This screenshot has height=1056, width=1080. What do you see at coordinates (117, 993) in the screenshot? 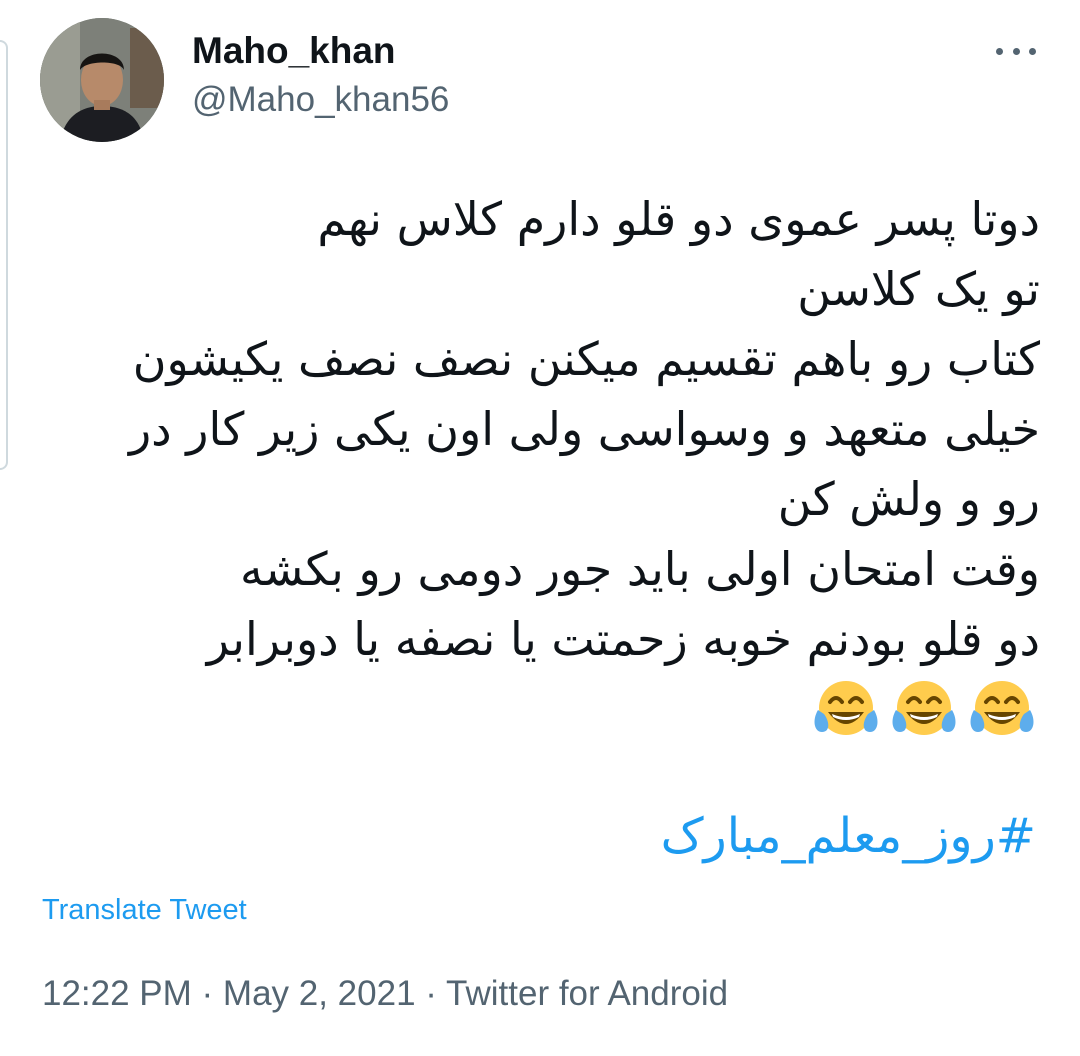
I see `tweet-time: 12:22 PM` at bounding box center [117, 993].